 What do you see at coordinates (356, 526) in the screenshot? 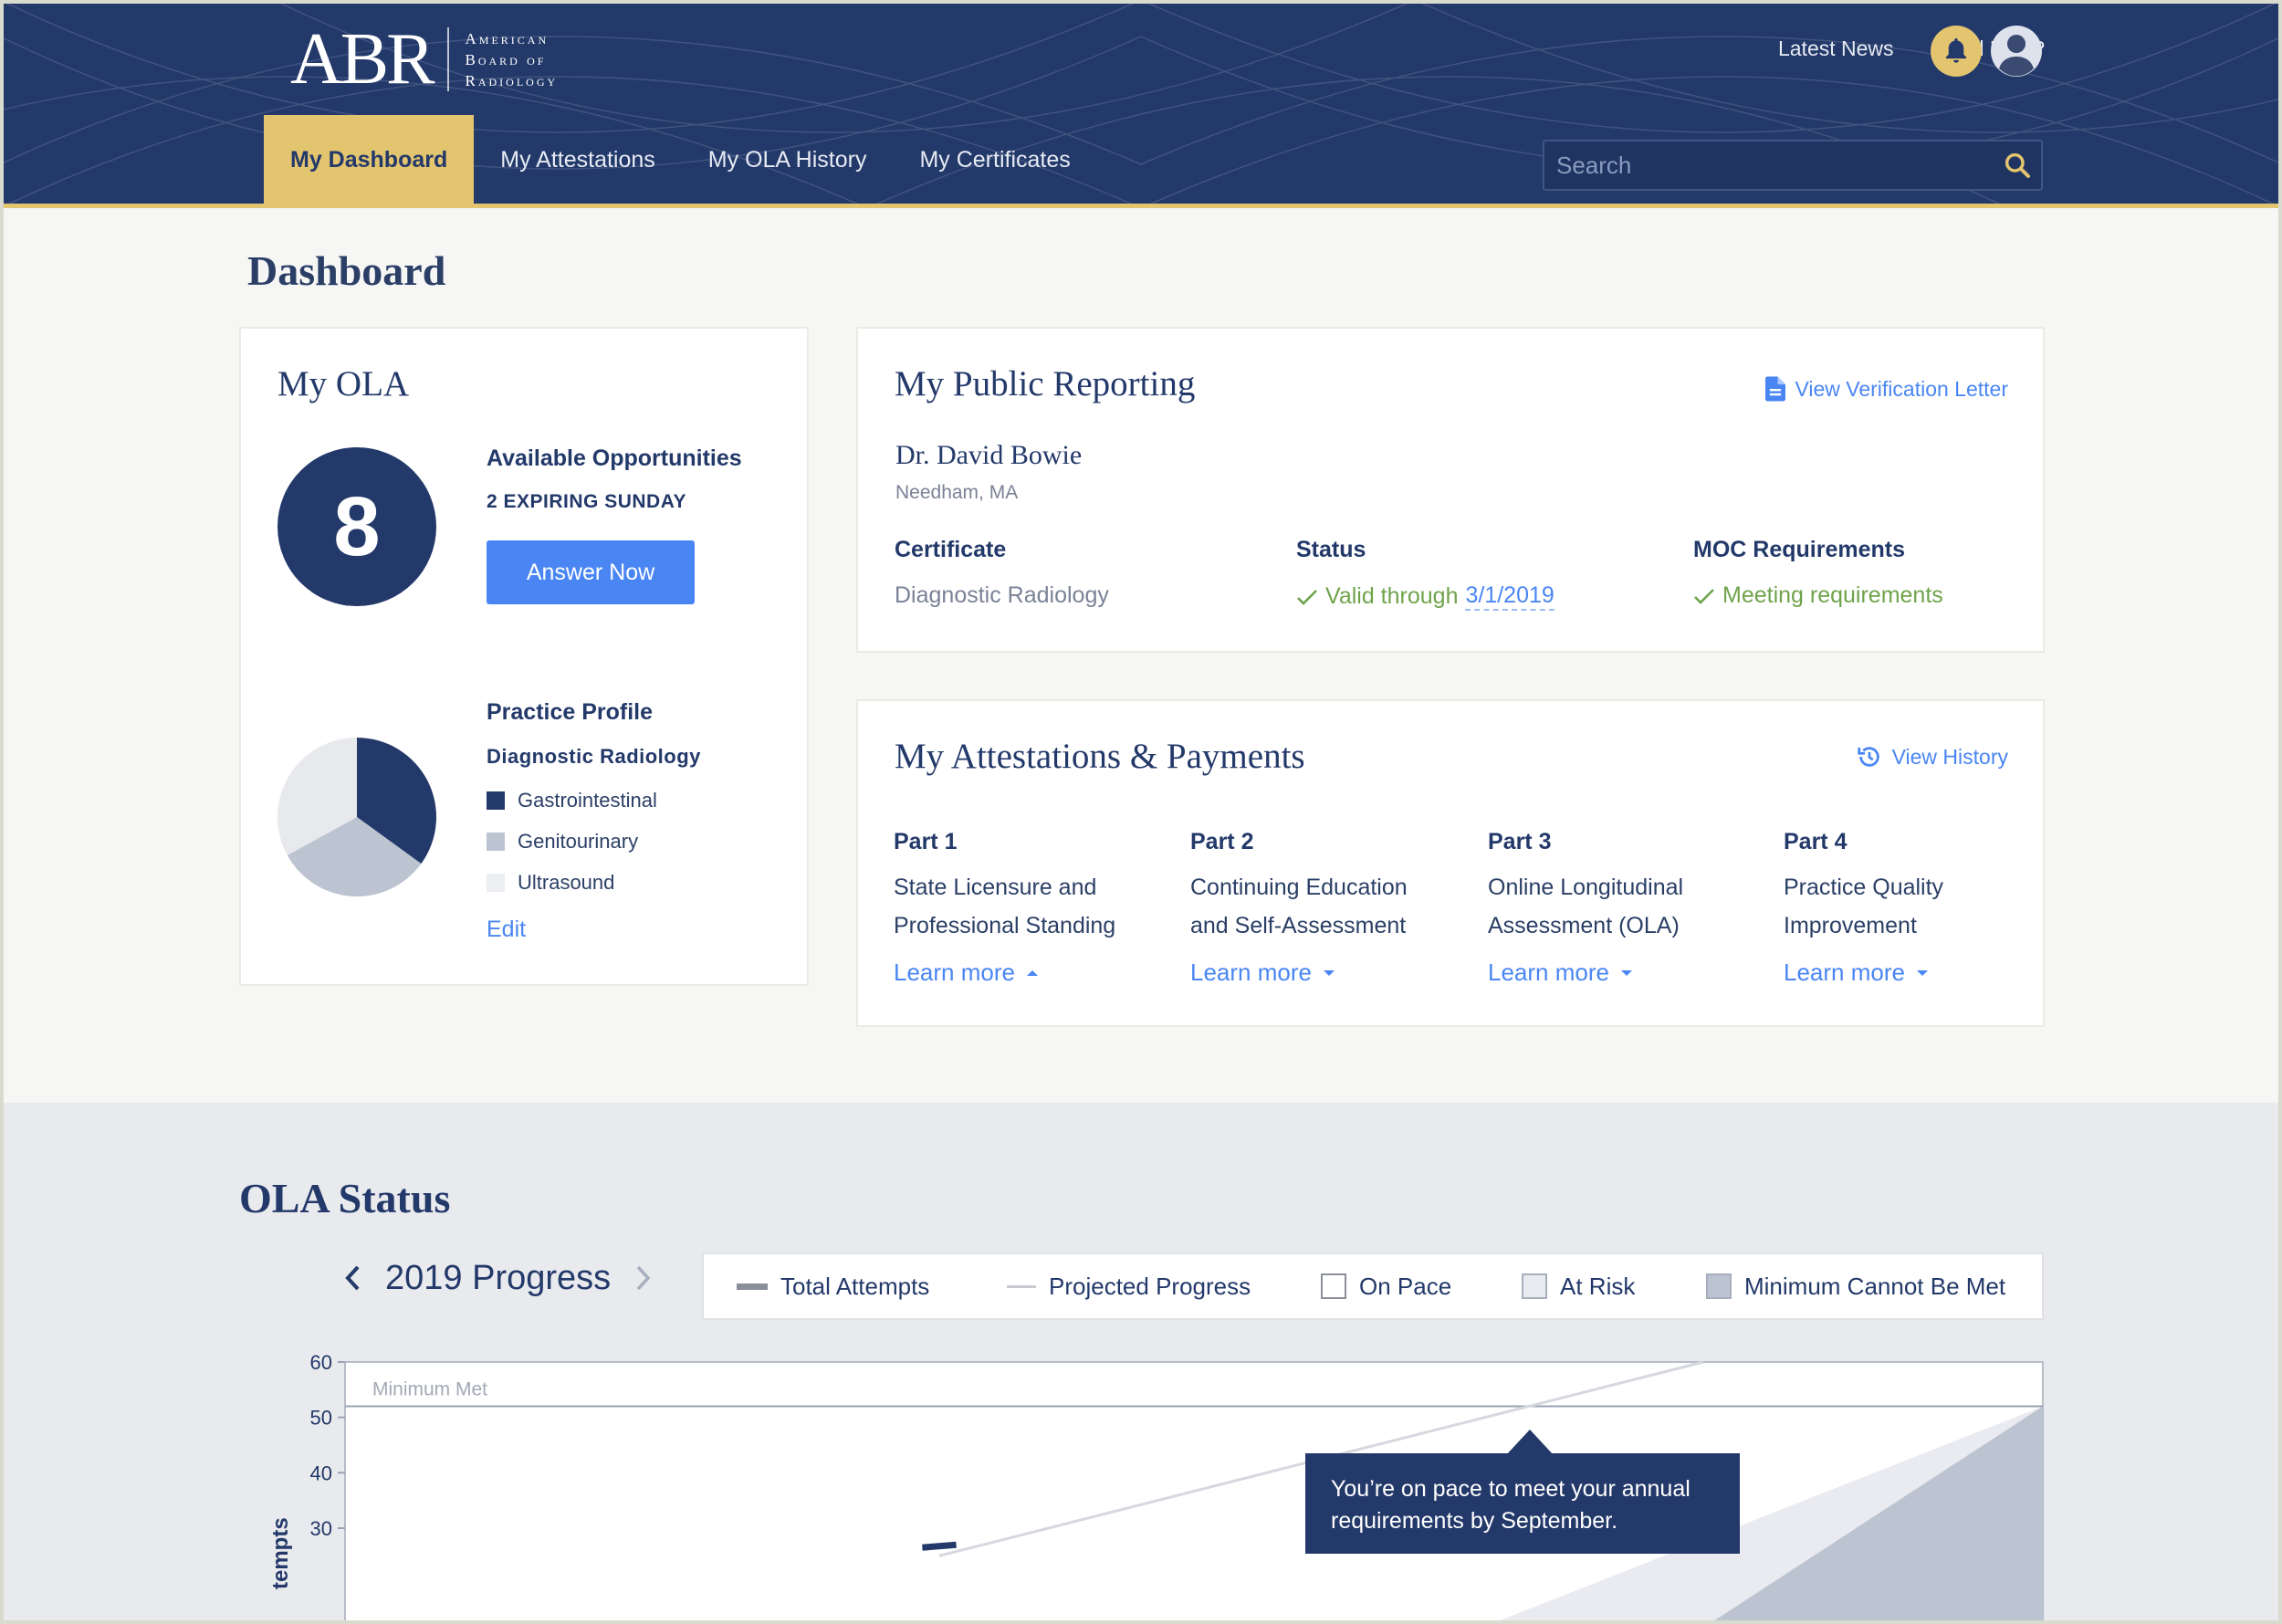
I see `opportunities-count: 8` at bounding box center [356, 526].